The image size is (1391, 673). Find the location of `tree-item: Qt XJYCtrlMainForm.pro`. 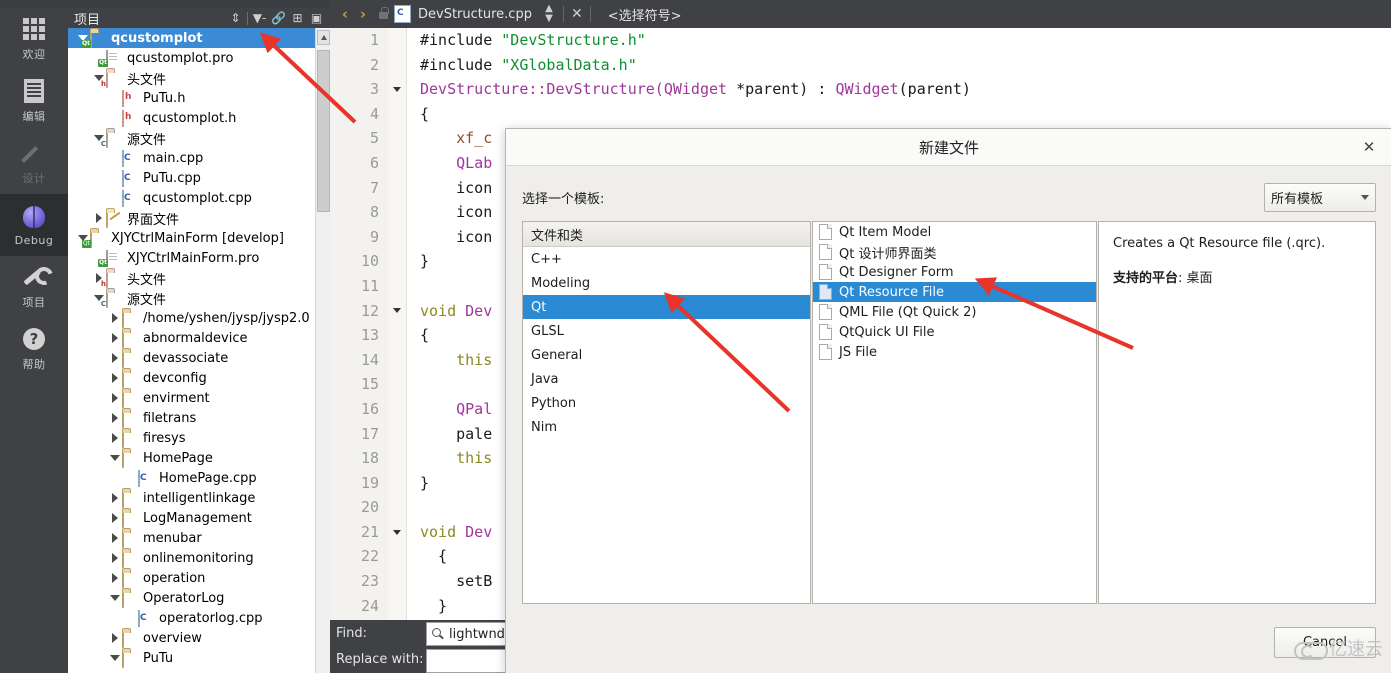

tree-item: Qt XJYCtrlMainForm.pro is located at coordinates (192, 258).